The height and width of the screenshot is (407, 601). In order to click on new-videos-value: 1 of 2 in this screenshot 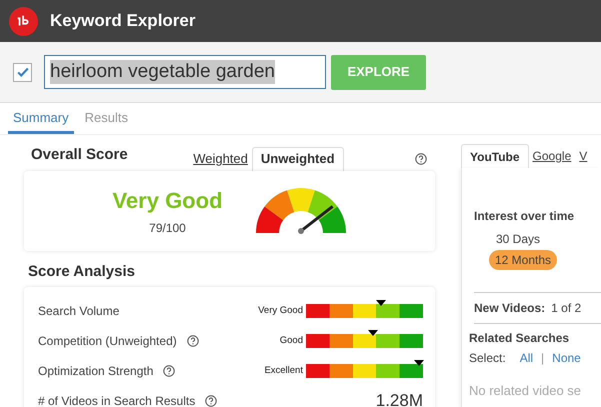, I will do `click(566, 308)`.